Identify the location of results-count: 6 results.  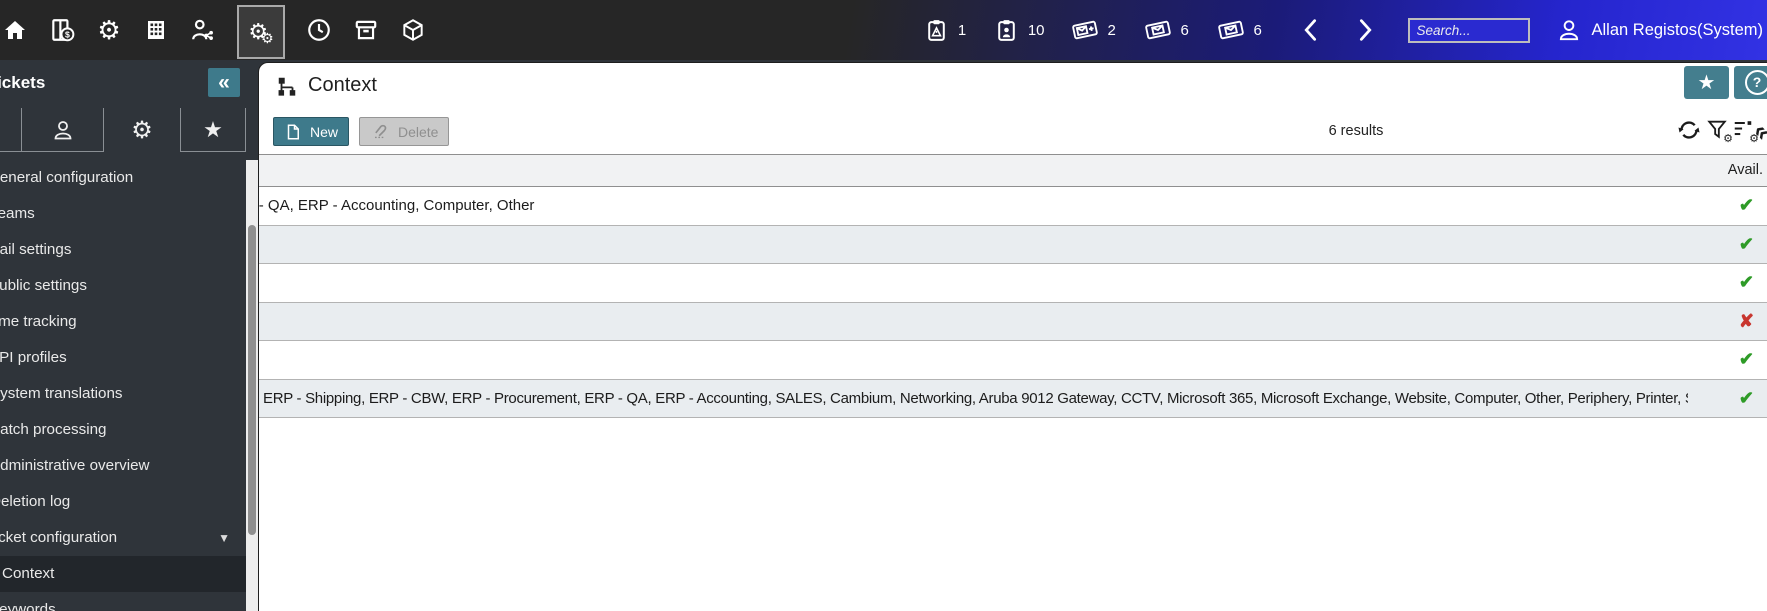
(1356, 131).